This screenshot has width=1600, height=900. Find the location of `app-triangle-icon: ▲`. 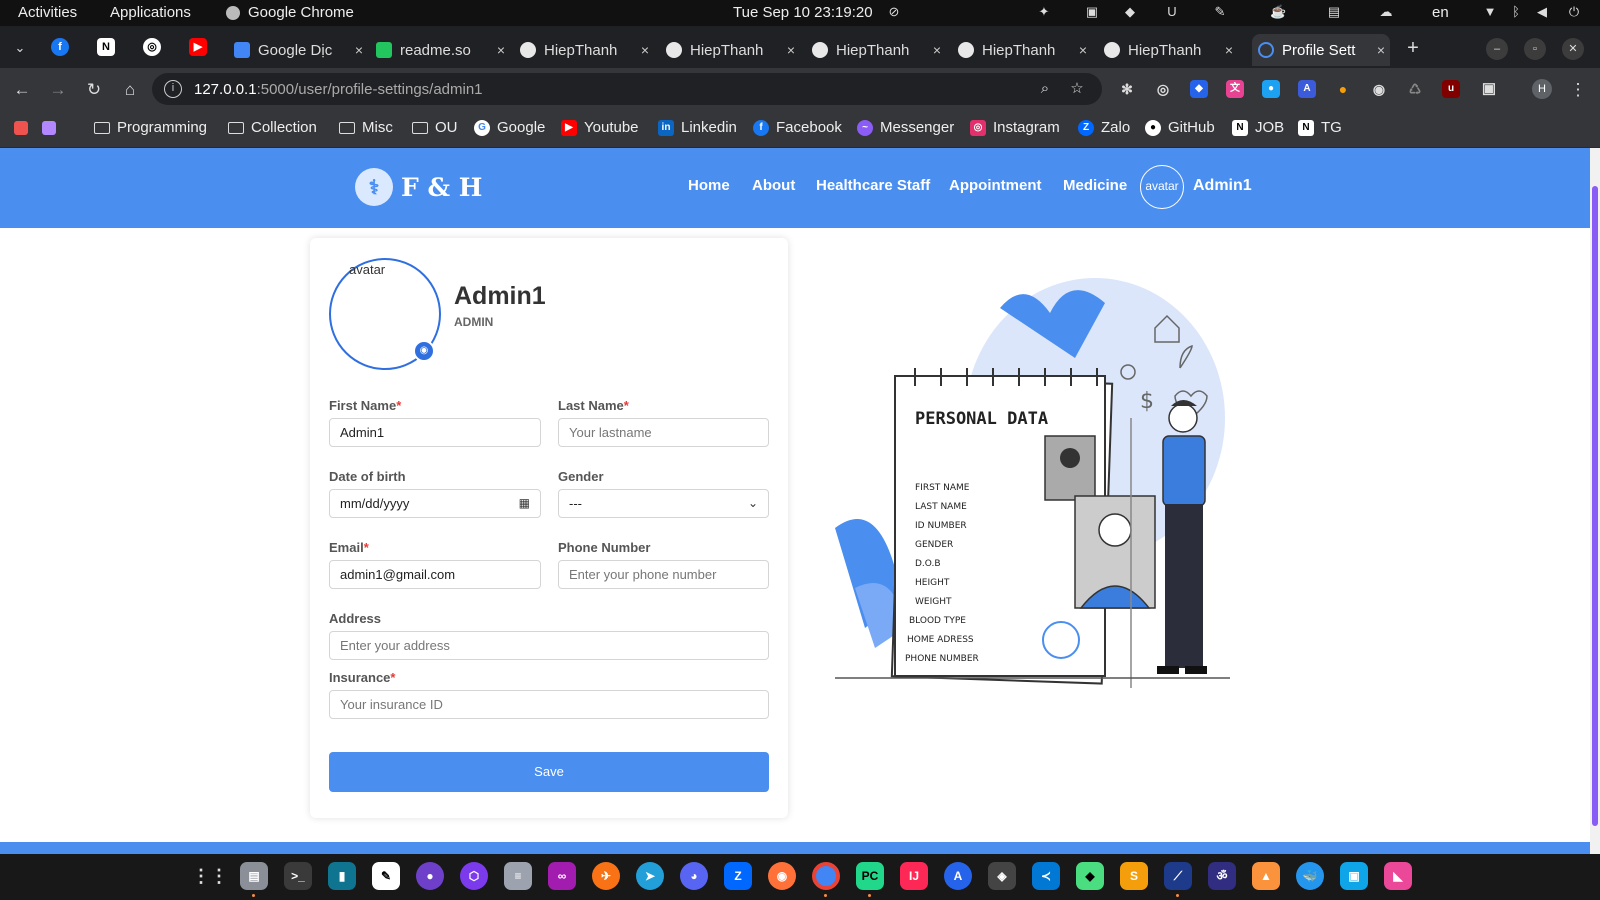

app-triangle-icon: ▲ is located at coordinates (1266, 876).